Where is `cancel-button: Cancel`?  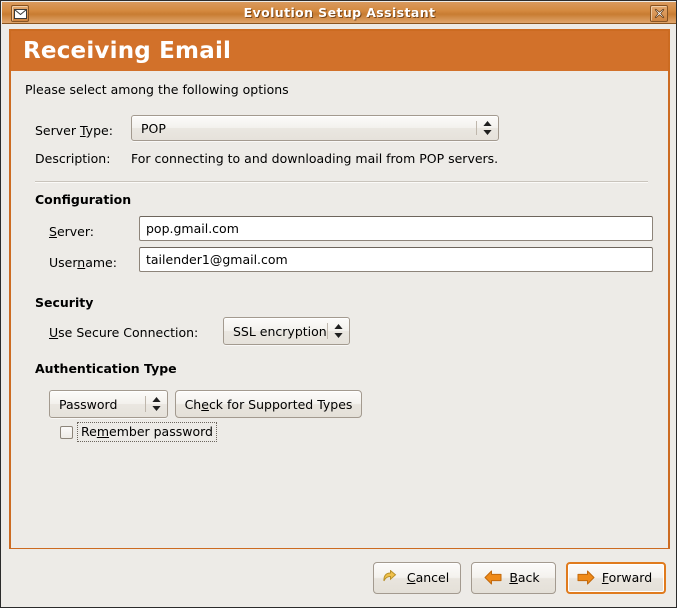 cancel-button: Cancel is located at coordinates (417, 577).